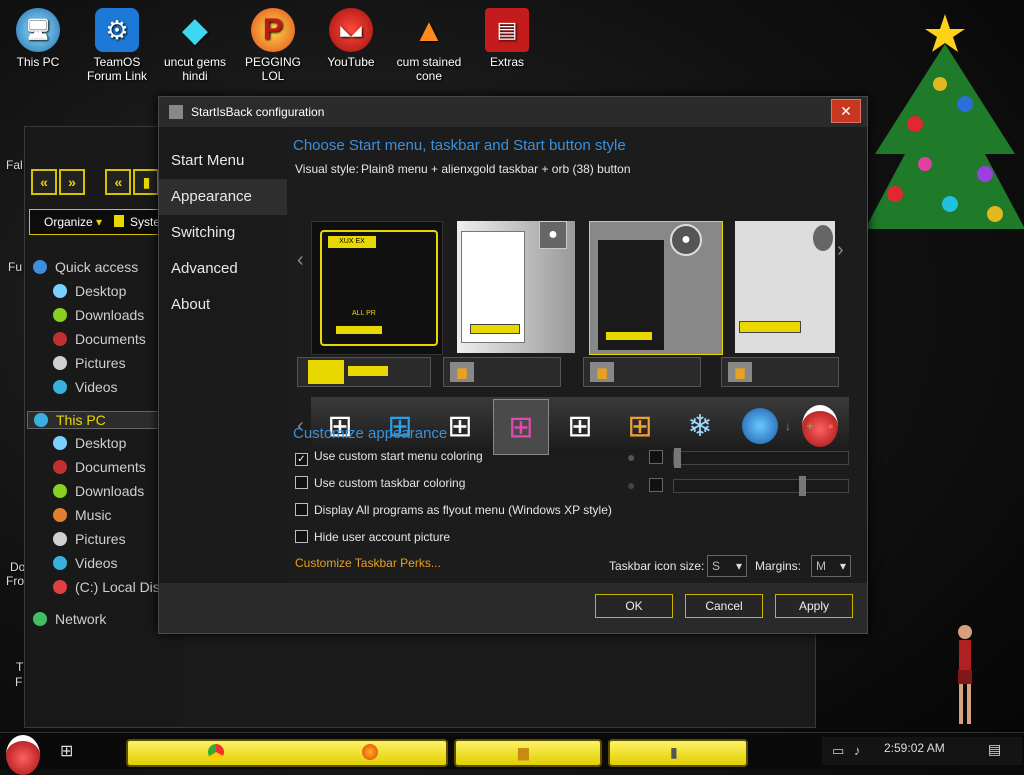  Describe the element at coordinates (640, 426) in the screenshot. I see `orb-windows-color: ⊞` at that location.